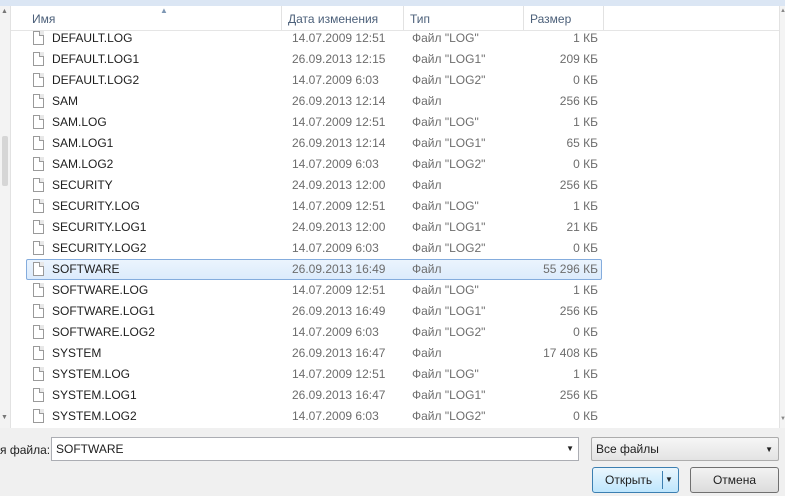 This screenshot has width=785, height=496. What do you see at coordinates (627, 449) in the screenshot?
I see `file-type-value: Все файлы` at bounding box center [627, 449].